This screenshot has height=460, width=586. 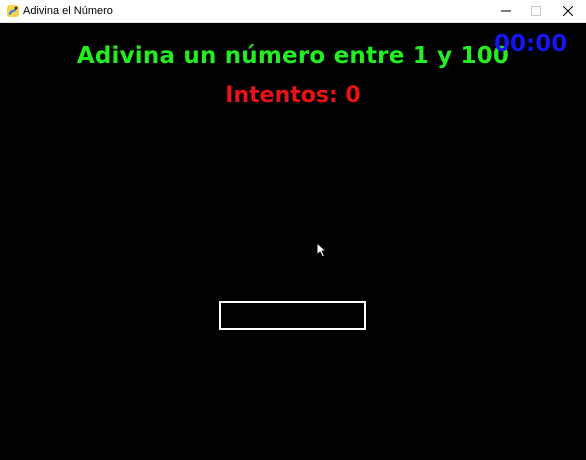 What do you see at coordinates (321, 250) in the screenshot?
I see `mouse-pointer-icon` at bounding box center [321, 250].